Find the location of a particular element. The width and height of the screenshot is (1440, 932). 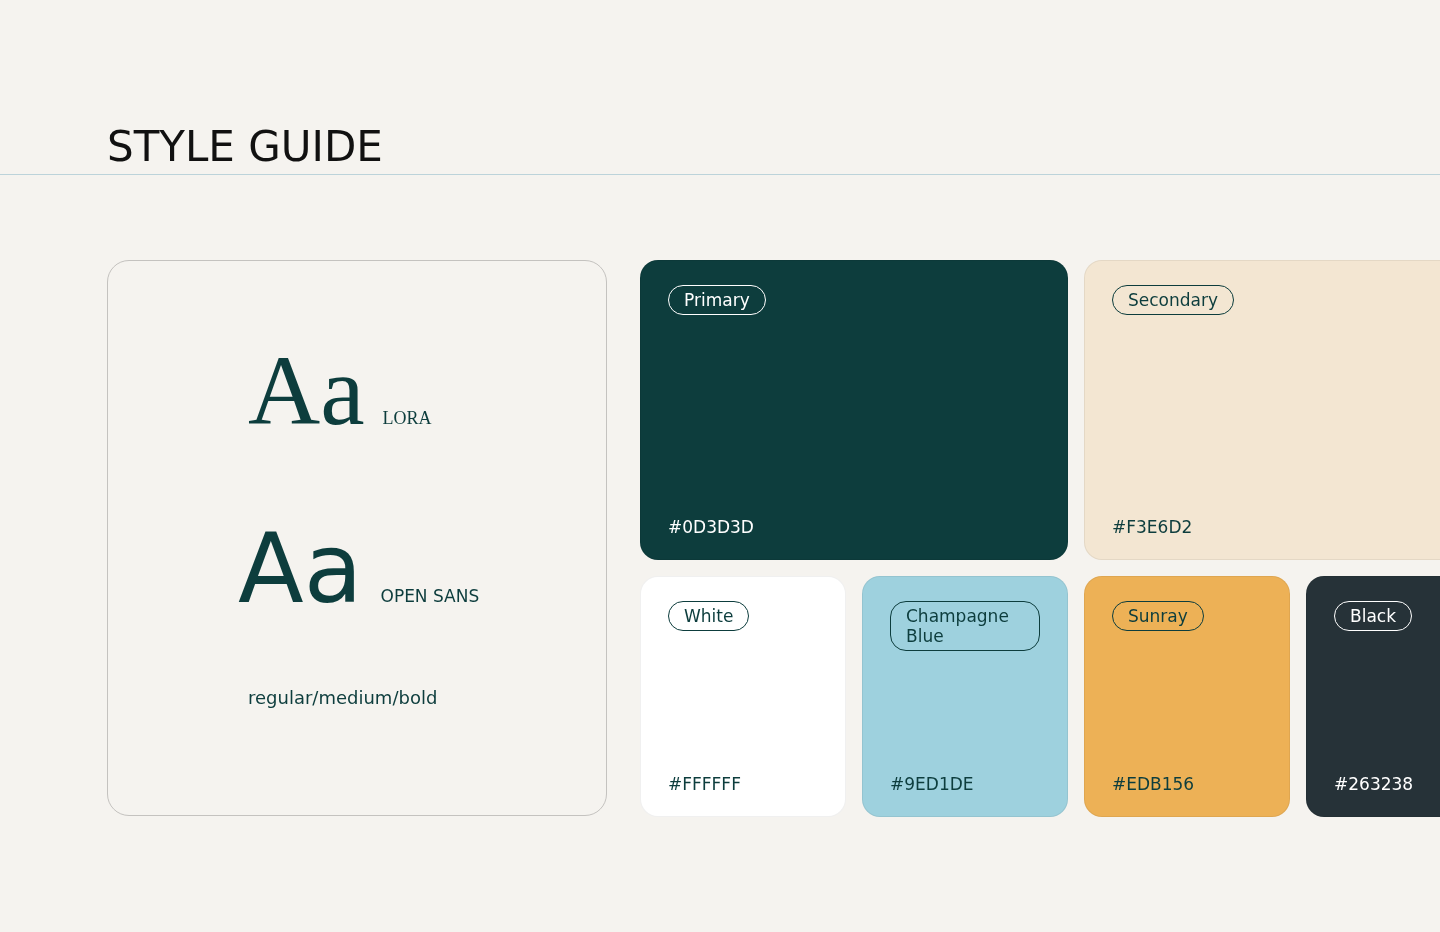

color-hex: #9ED1DE is located at coordinates (932, 784).